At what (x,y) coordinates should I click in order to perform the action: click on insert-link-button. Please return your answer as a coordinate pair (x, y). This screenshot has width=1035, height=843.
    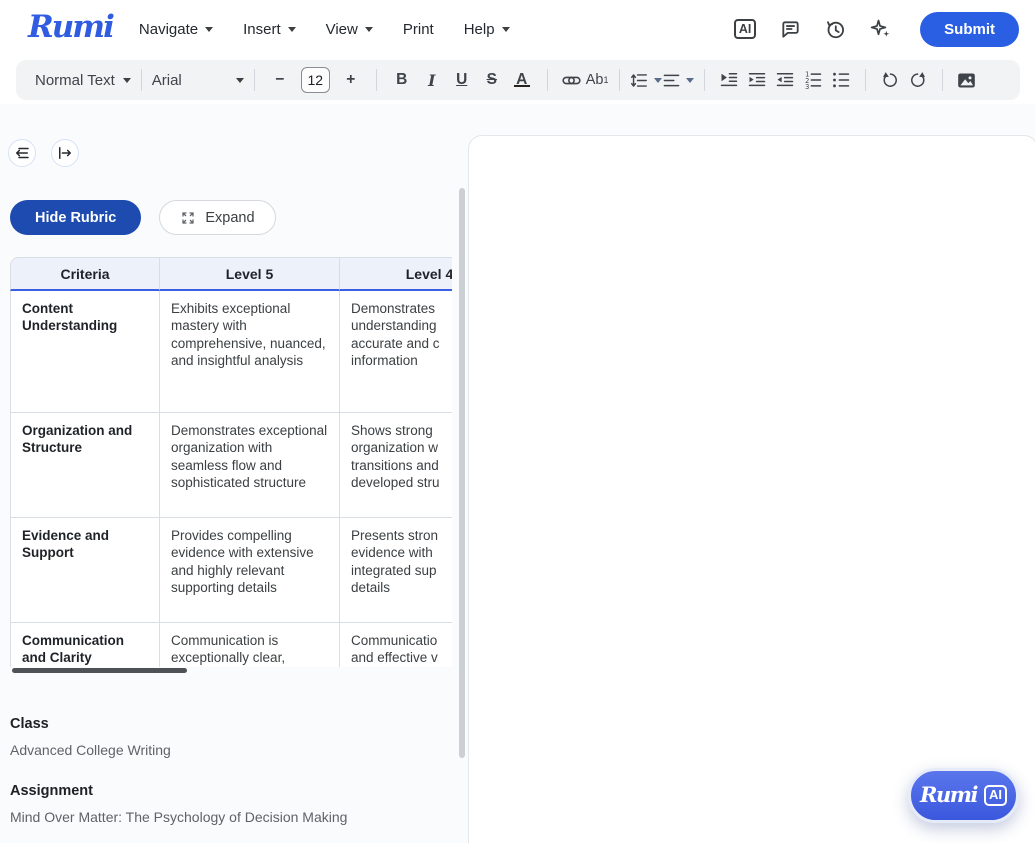
    Looking at the image, I should click on (572, 80).